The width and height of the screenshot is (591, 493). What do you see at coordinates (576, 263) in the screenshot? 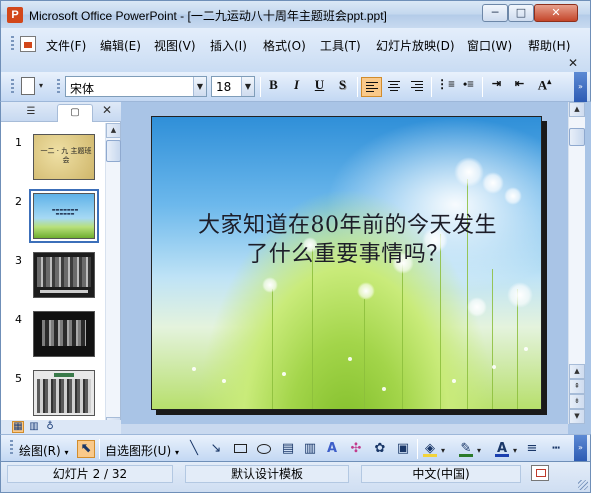
I see `slide-vertical-scrollbar: ▲ ▲ ⇞ ⇟ ▼` at bounding box center [576, 263].